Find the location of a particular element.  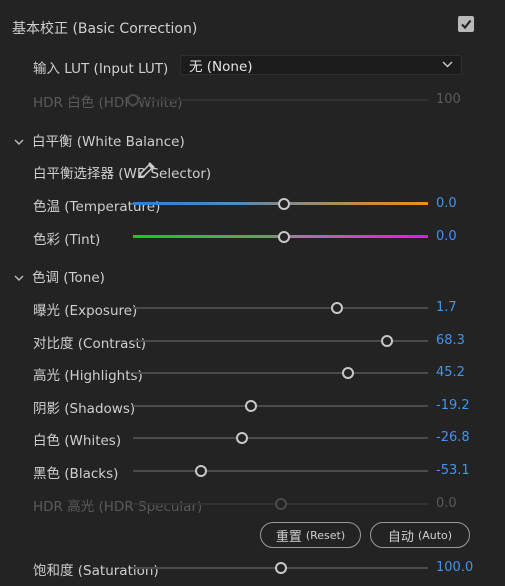

temperature-value: 0.0 is located at coordinates (446, 203).